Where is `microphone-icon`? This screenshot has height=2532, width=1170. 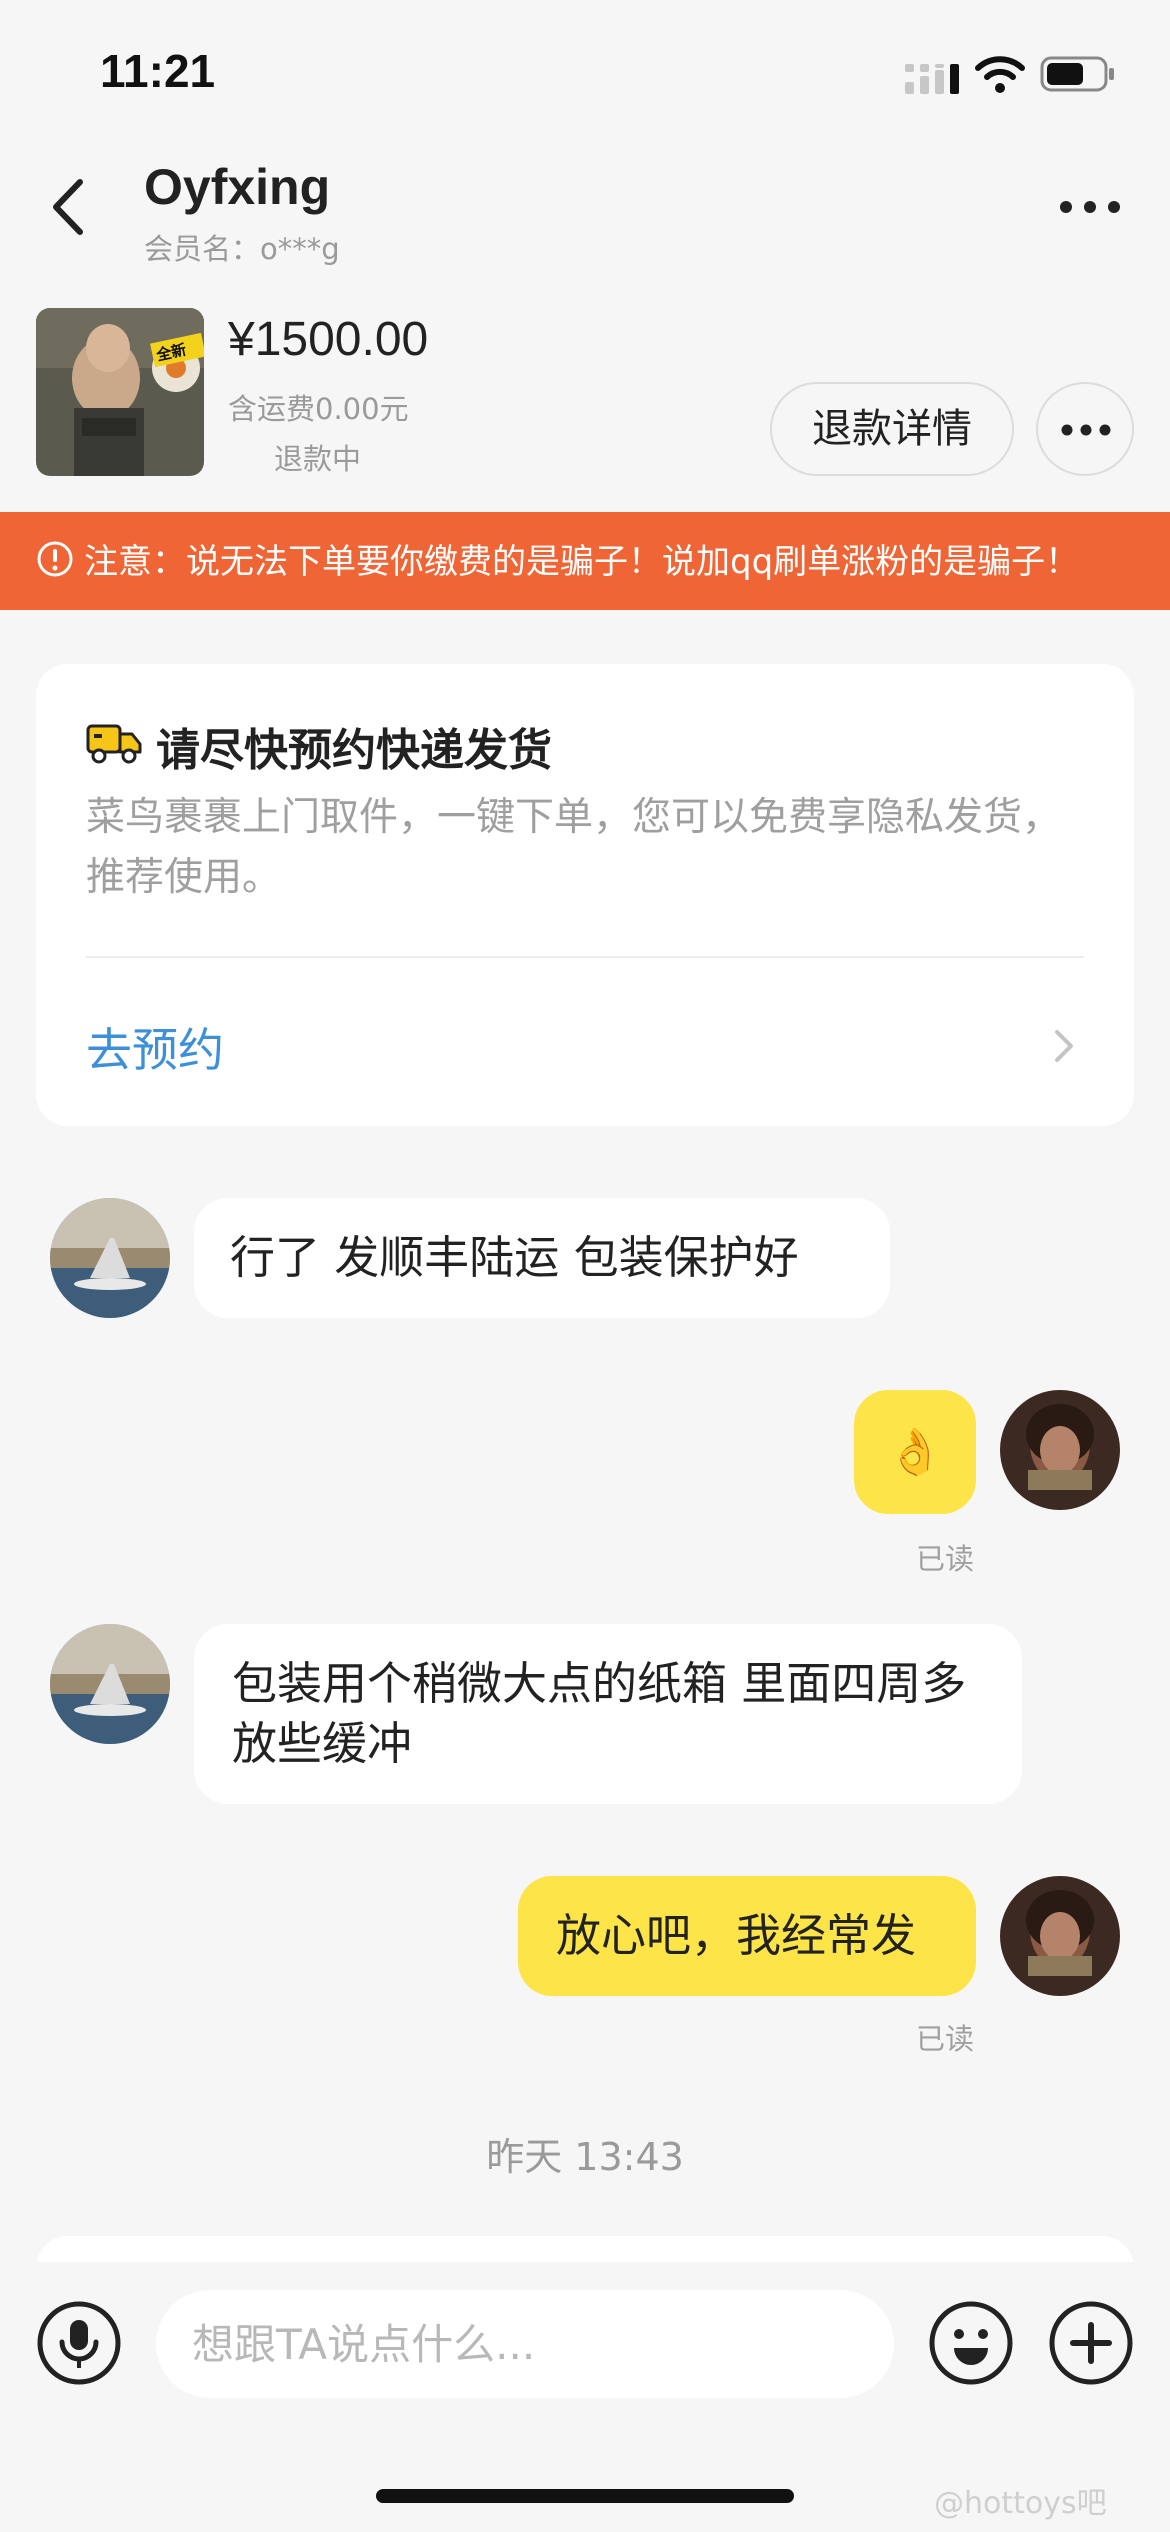 microphone-icon is located at coordinates (79, 2343).